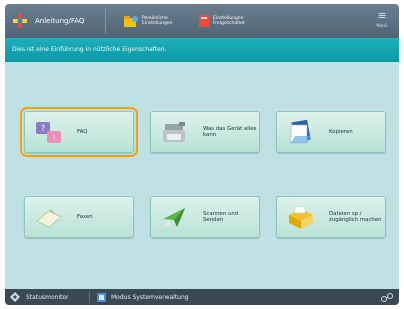 Image resolution: width=404 pixels, height=309 pixels. I want to click on menu-label: Menü, so click(382, 25).